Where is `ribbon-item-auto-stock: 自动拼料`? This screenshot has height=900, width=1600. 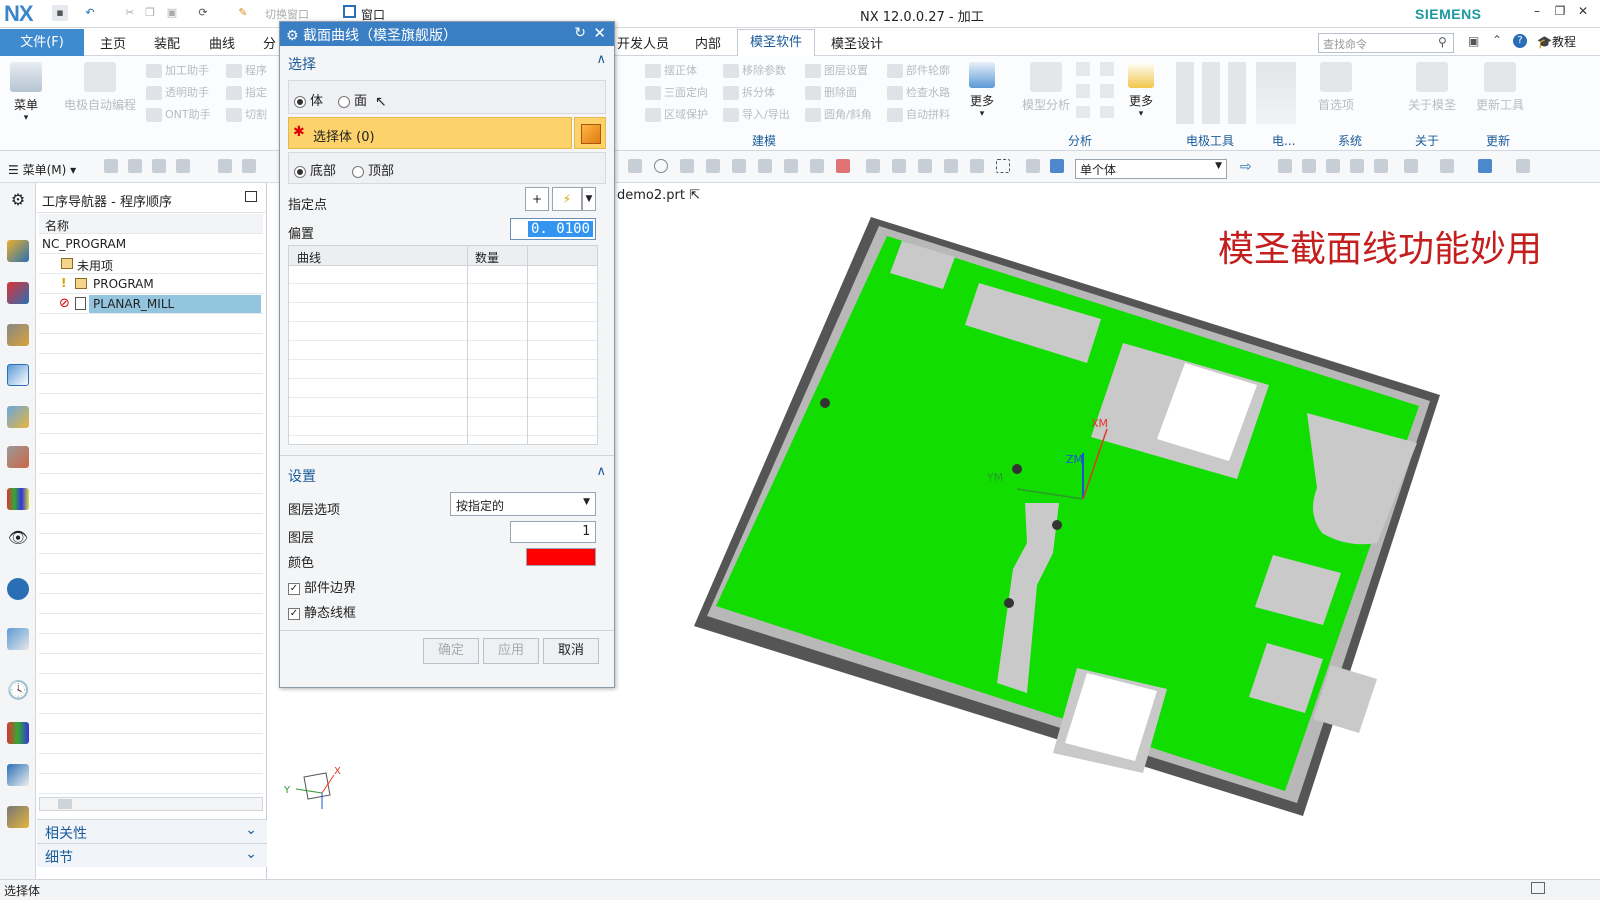
ribbon-item-auto-stock: 自动拼料 is located at coordinates (918, 114).